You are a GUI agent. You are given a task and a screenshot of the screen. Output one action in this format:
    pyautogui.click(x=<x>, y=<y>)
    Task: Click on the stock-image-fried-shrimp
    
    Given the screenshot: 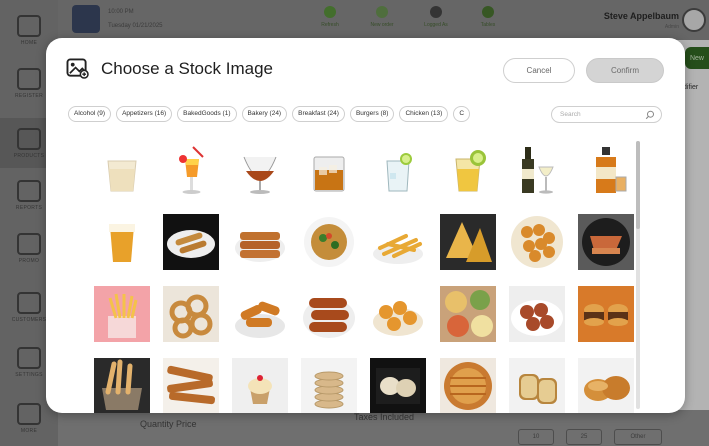 What is the action you would take?
    pyautogui.click(x=398, y=314)
    